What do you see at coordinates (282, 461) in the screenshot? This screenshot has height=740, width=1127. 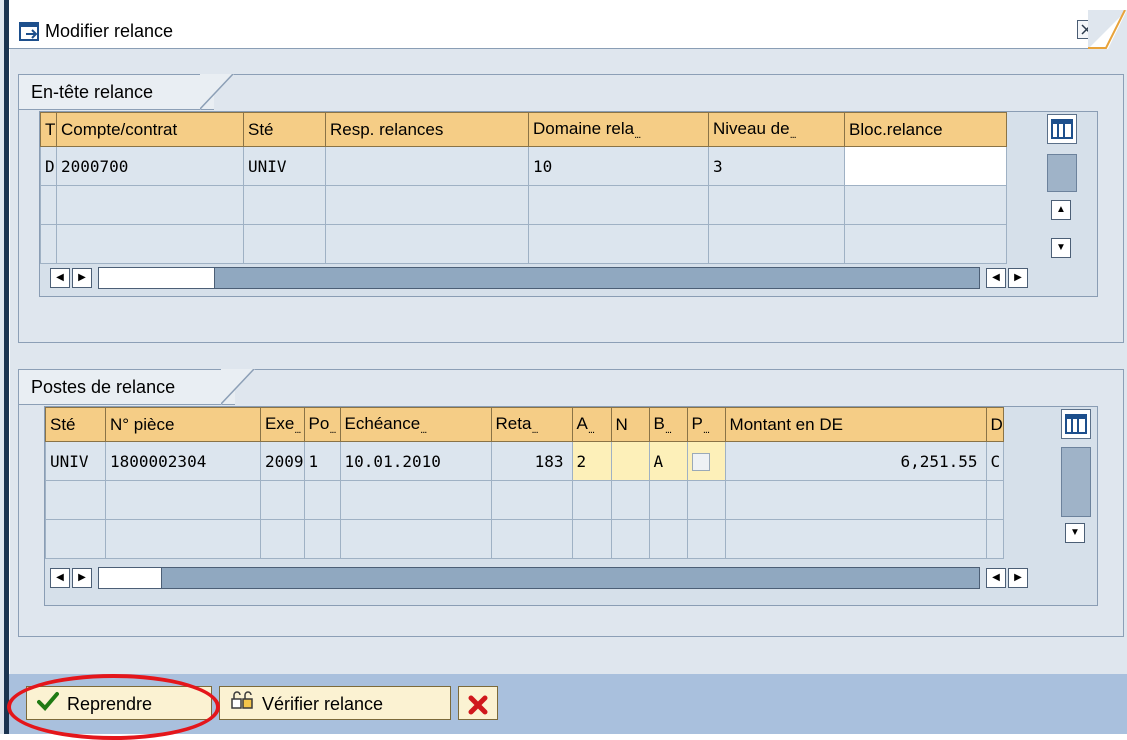 I see `cell-fiscal-year: 2009` at bounding box center [282, 461].